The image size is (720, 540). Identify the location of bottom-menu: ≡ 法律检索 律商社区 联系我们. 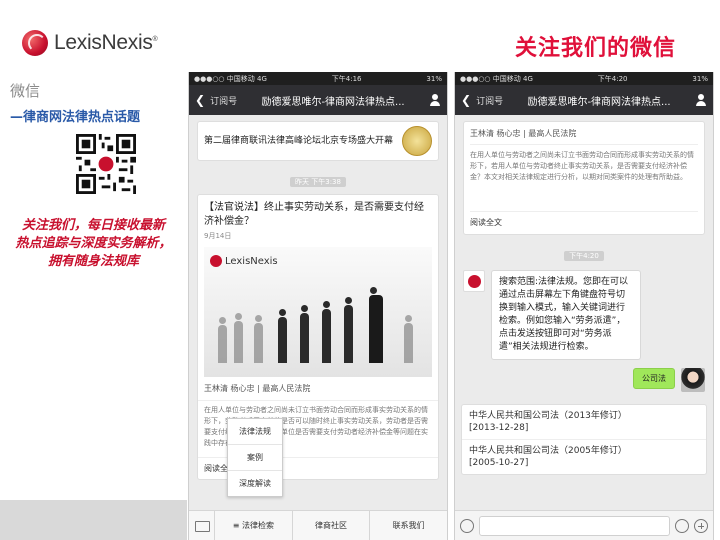
(318, 525).